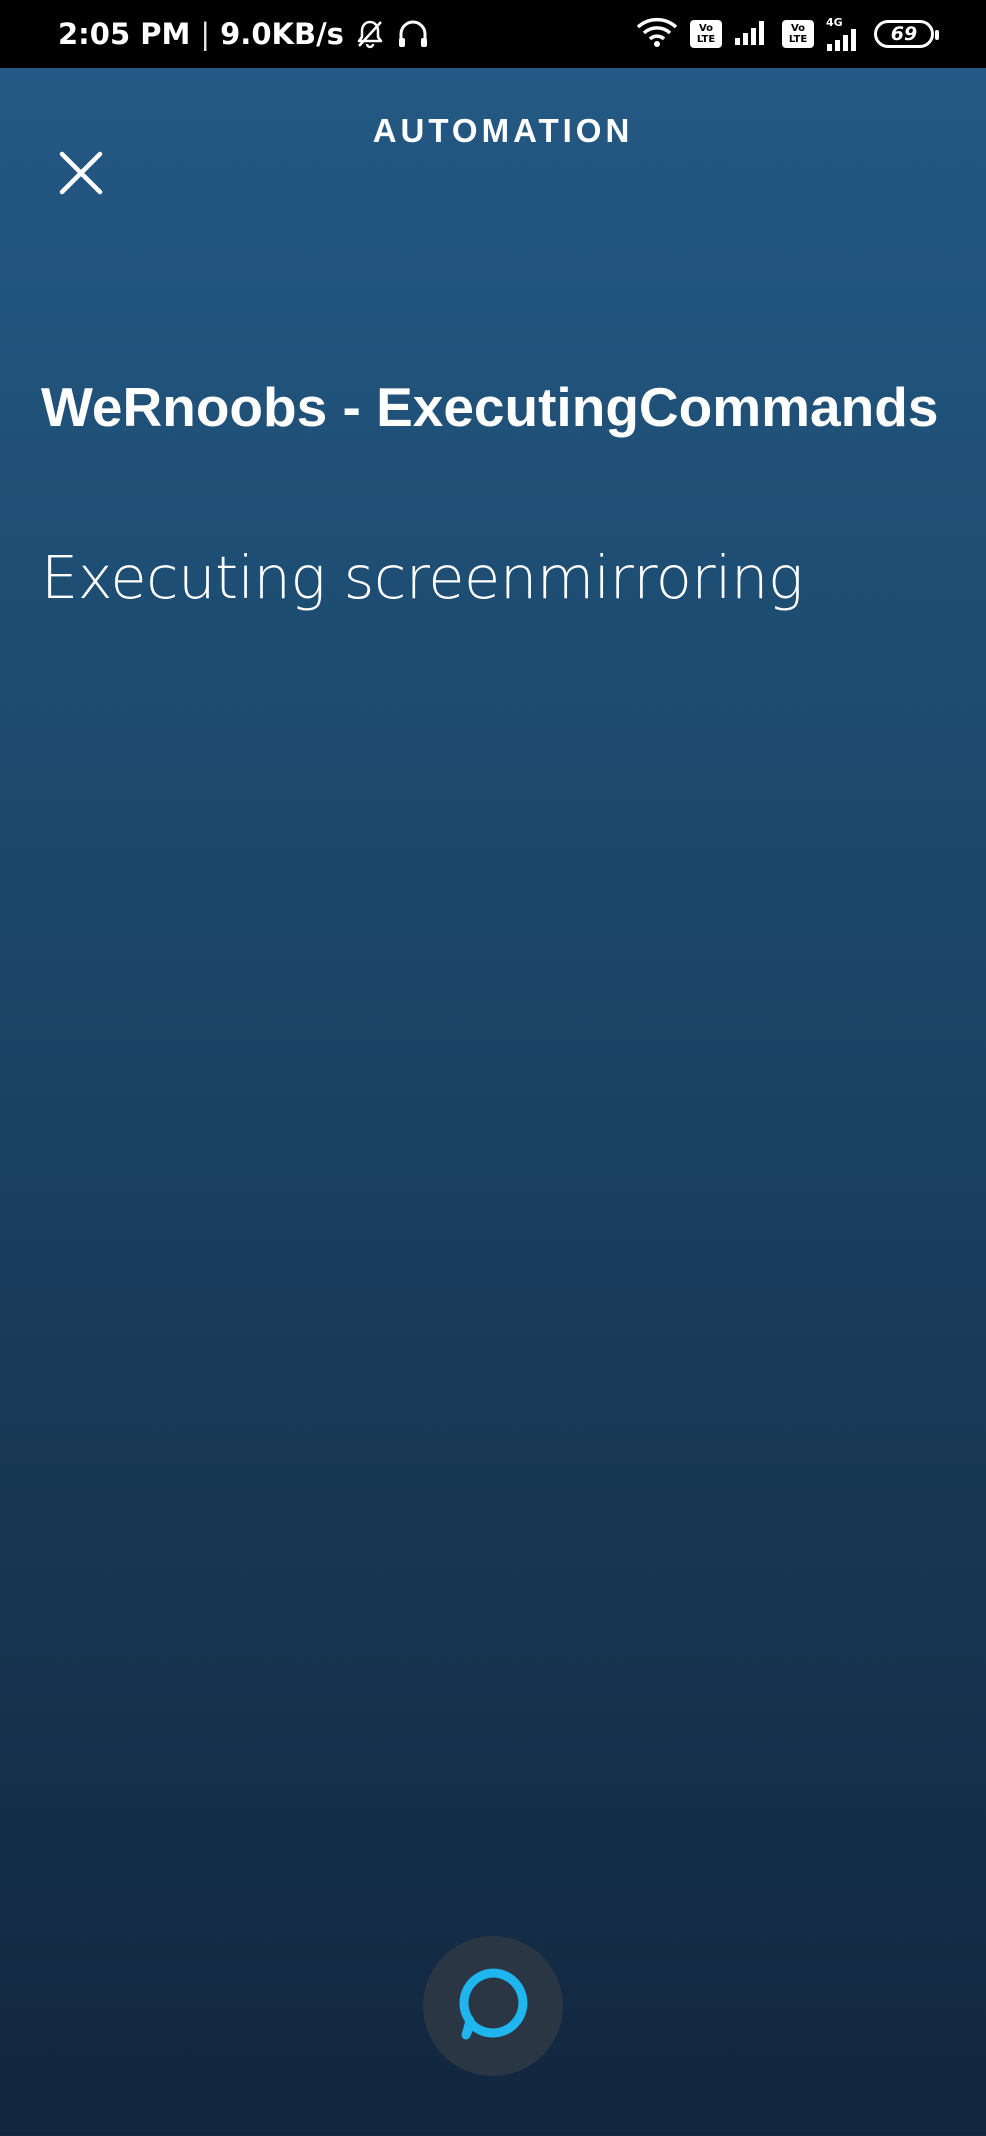 This screenshot has height=2136, width=986. I want to click on volte-icon-2: Vo LTE, so click(798, 34).